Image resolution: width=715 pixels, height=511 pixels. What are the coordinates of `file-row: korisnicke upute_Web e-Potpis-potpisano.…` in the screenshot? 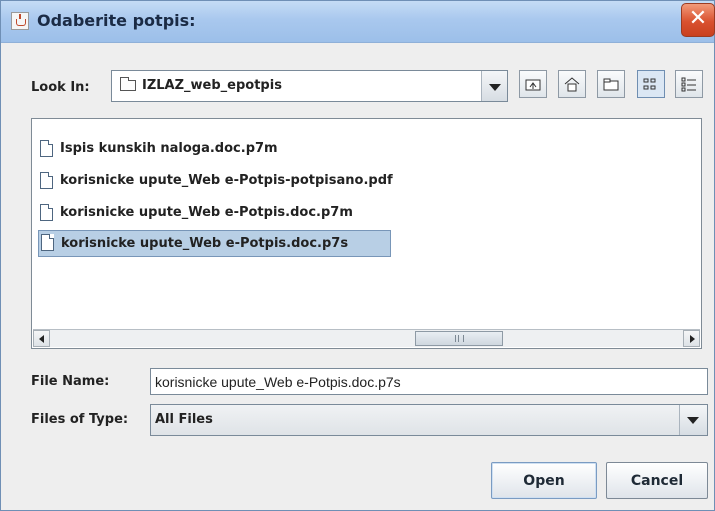 It's located at (218, 181).